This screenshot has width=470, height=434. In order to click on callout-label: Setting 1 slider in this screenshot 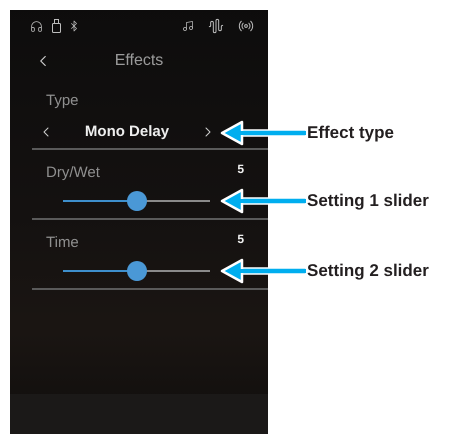, I will do `click(368, 201)`.